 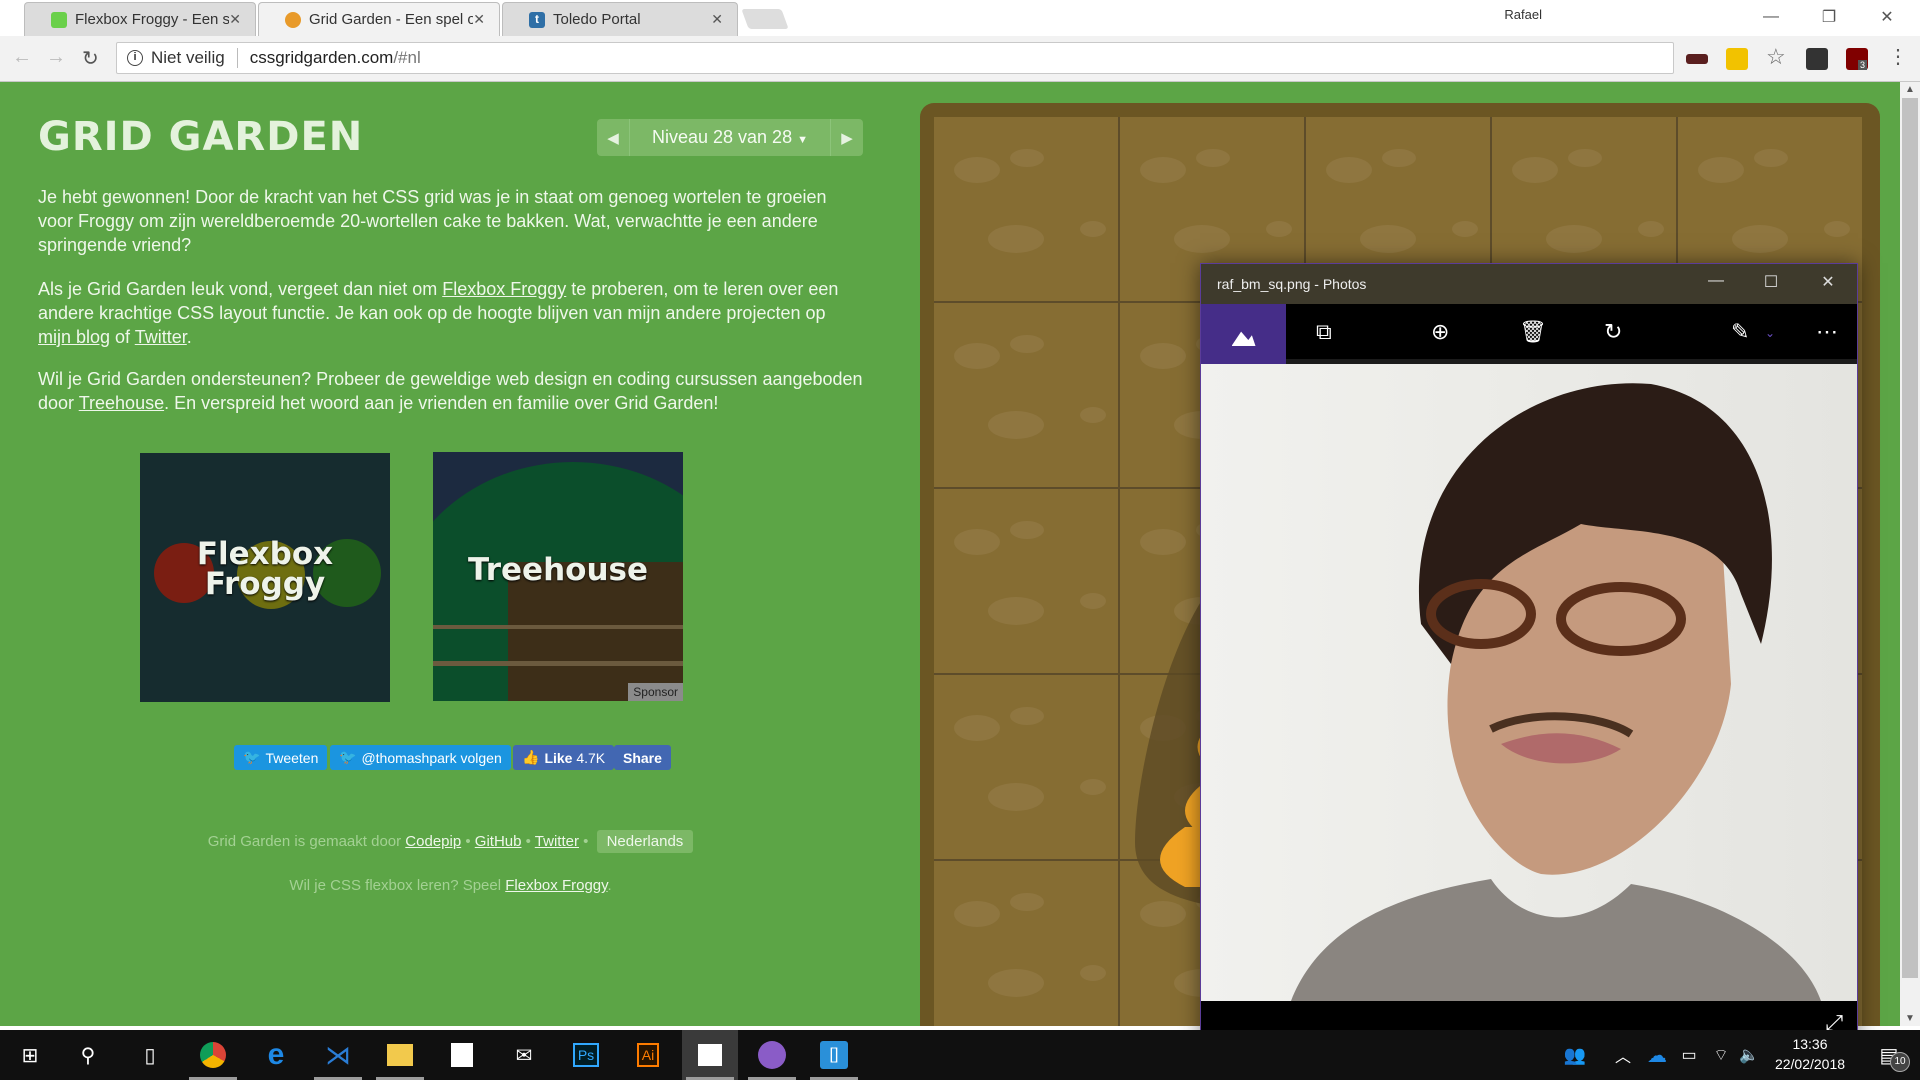 I want to click on blog-link: mijn blog, so click(x=74, y=337).